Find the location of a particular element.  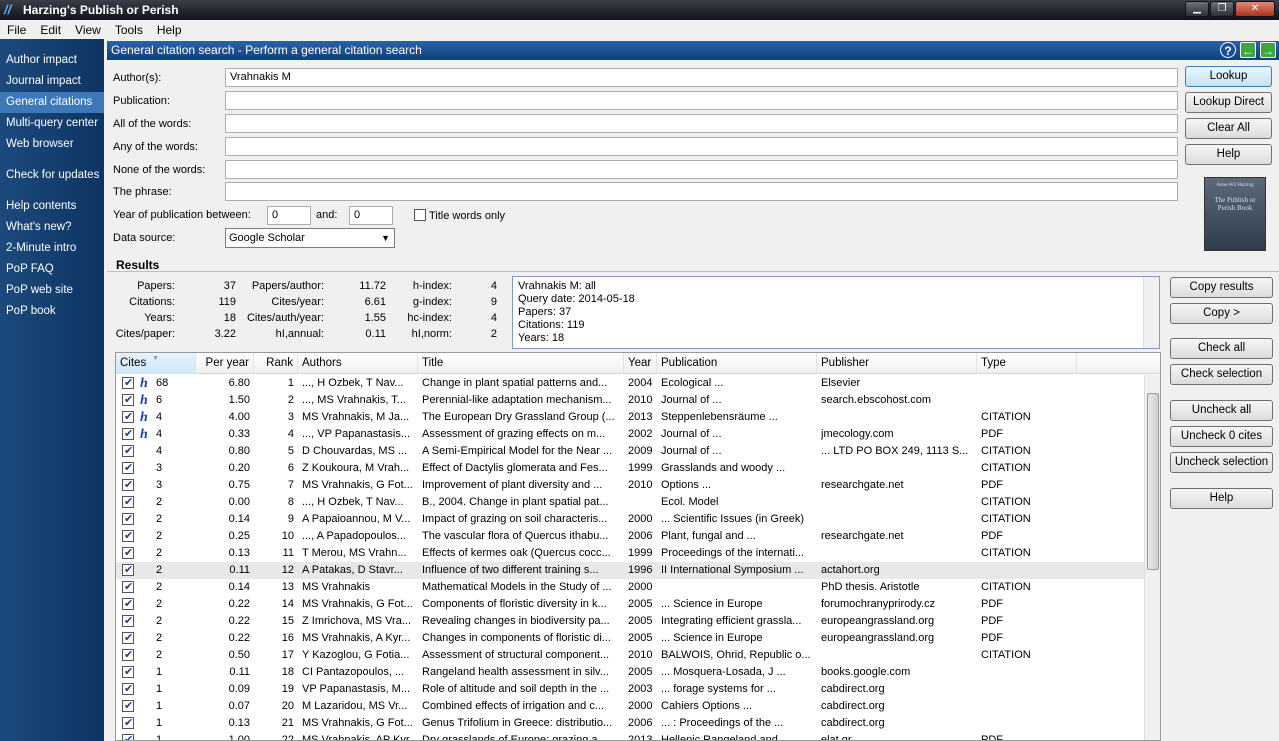

copy-more-button: Copy > is located at coordinates (1221, 313).